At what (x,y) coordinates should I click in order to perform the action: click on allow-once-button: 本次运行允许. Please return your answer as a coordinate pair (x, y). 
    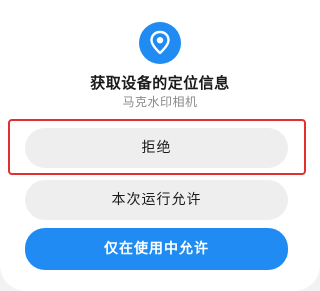
    Looking at the image, I should click on (156, 200).